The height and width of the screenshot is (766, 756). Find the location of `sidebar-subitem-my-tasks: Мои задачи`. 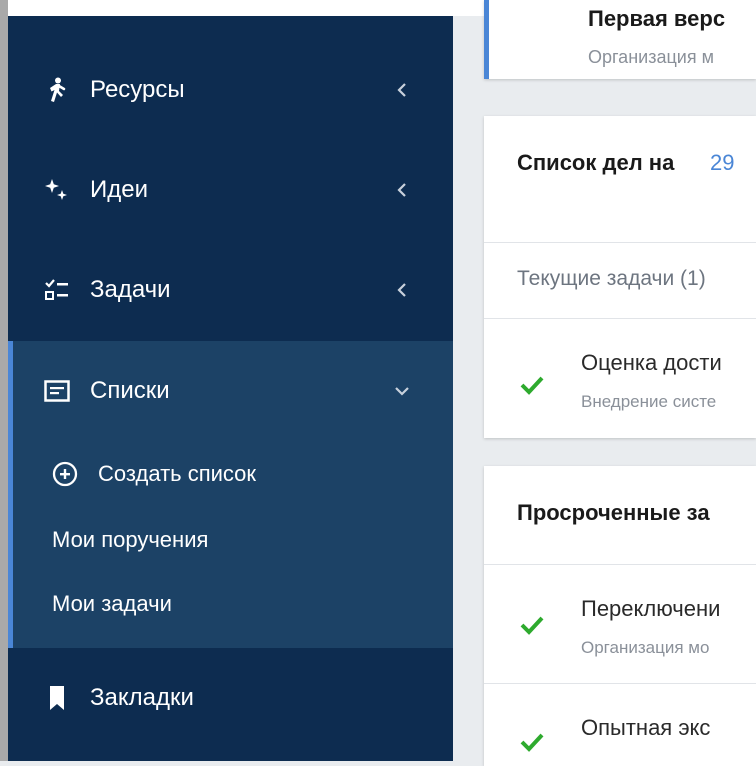

sidebar-subitem-my-tasks: Мои задачи is located at coordinates (112, 604).